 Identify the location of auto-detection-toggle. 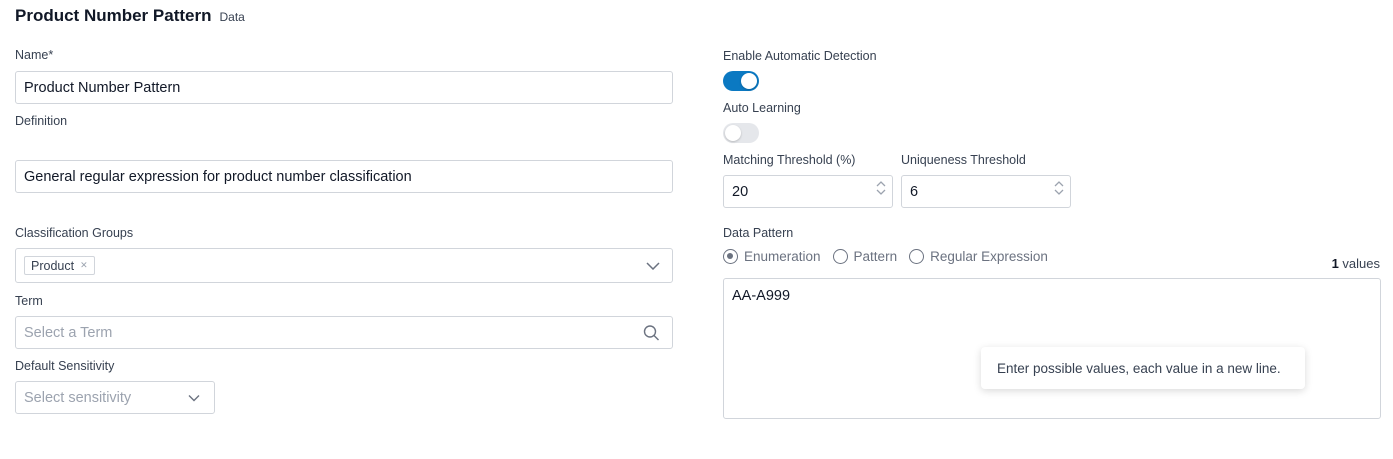
(741, 81).